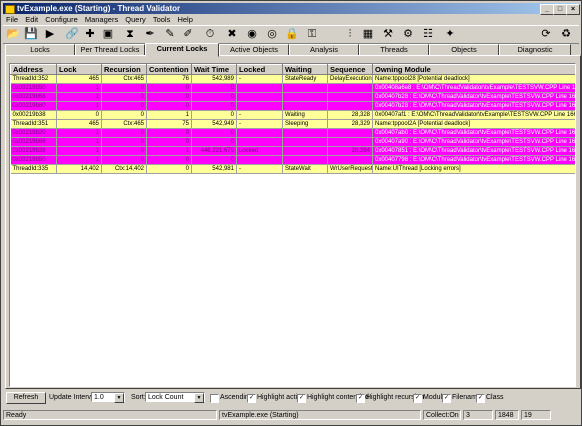  Describe the element at coordinates (305, 115) in the screenshot. I see `table-cell: Waiting` at that location.